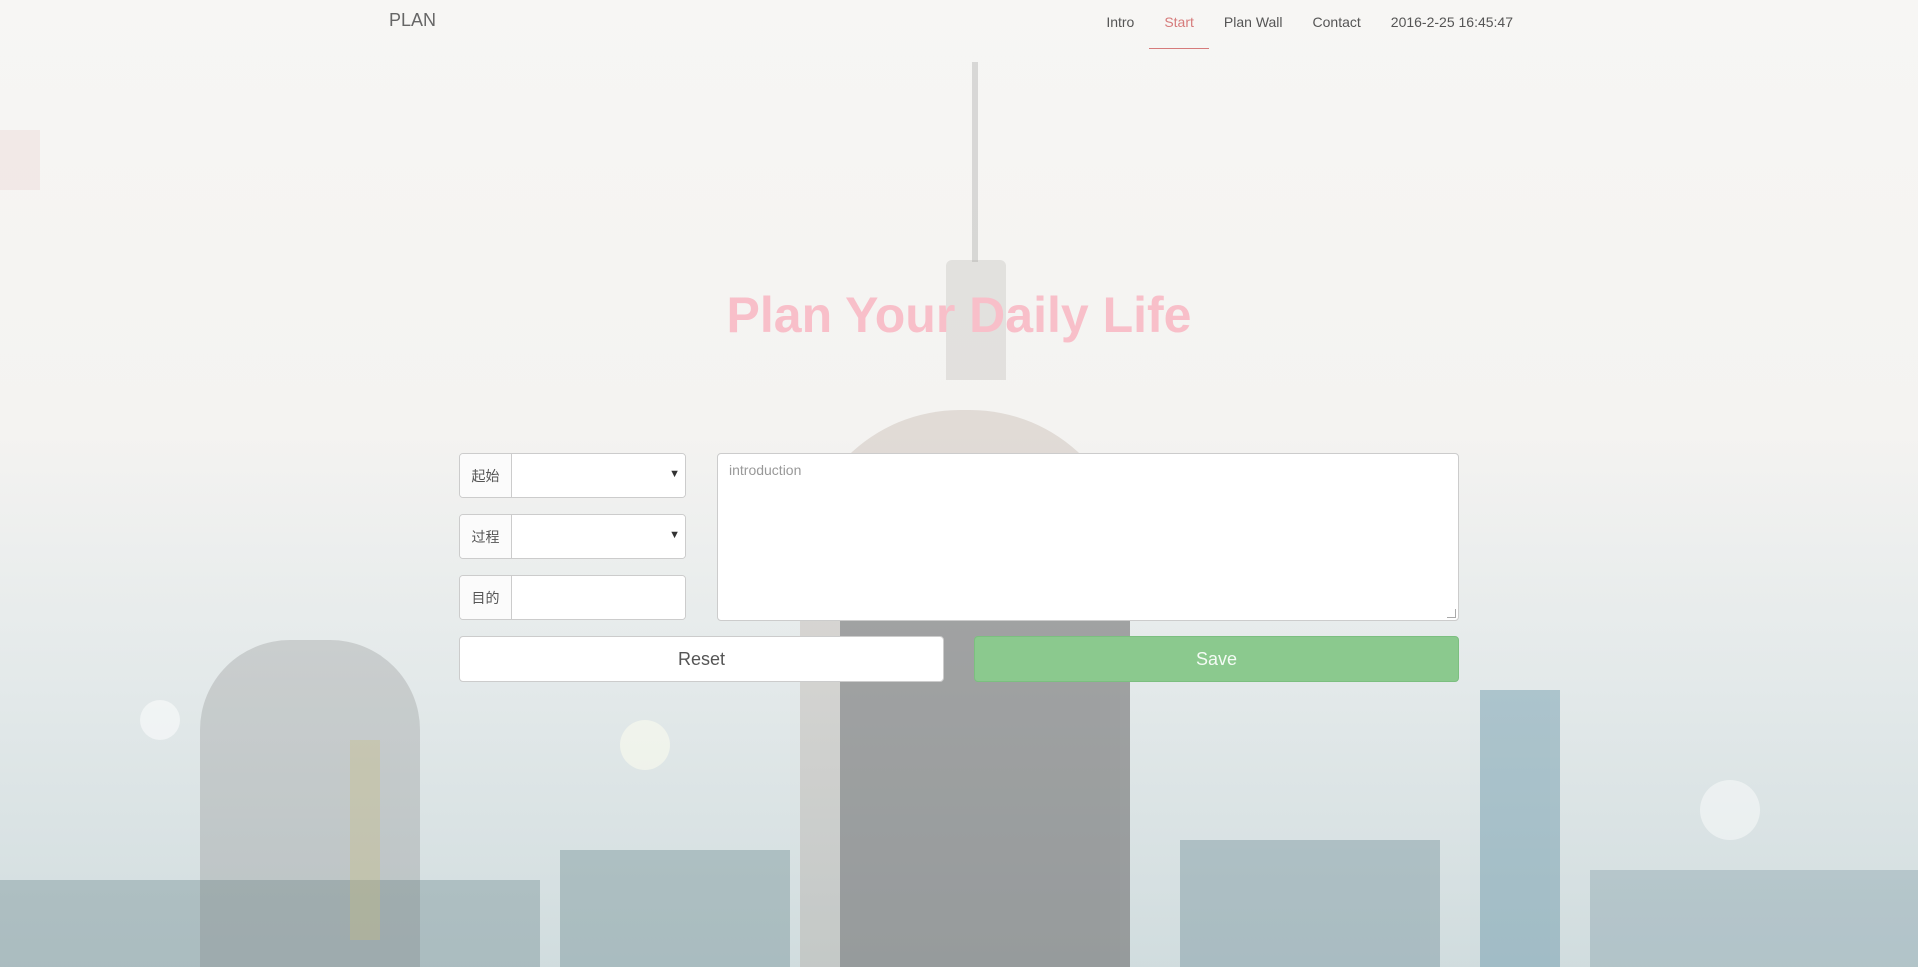 The image size is (1918, 967). I want to click on goal-input, so click(598, 597).